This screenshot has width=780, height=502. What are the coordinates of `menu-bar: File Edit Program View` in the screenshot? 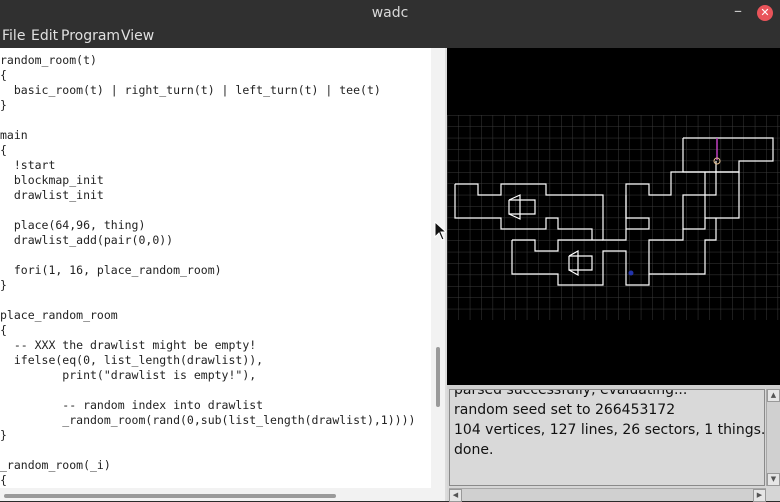 It's located at (390, 37).